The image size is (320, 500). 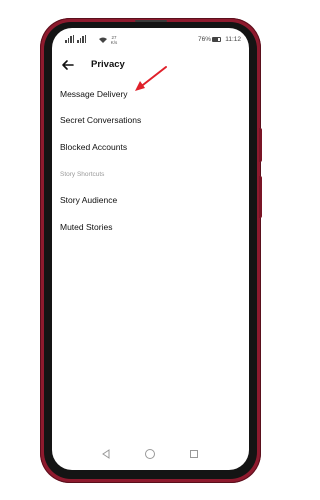 What do you see at coordinates (82, 174) in the screenshot?
I see `section-header-story-shortcuts: Story Shortcuts` at bounding box center [82, 174].